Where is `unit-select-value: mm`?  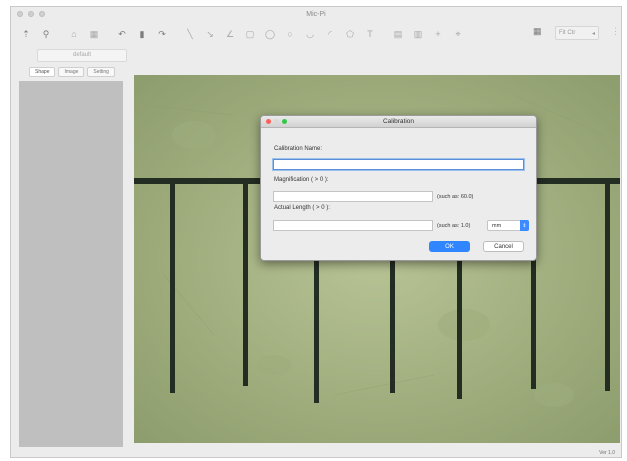 unit-select-value: mm is located at coordinates (497, 225).